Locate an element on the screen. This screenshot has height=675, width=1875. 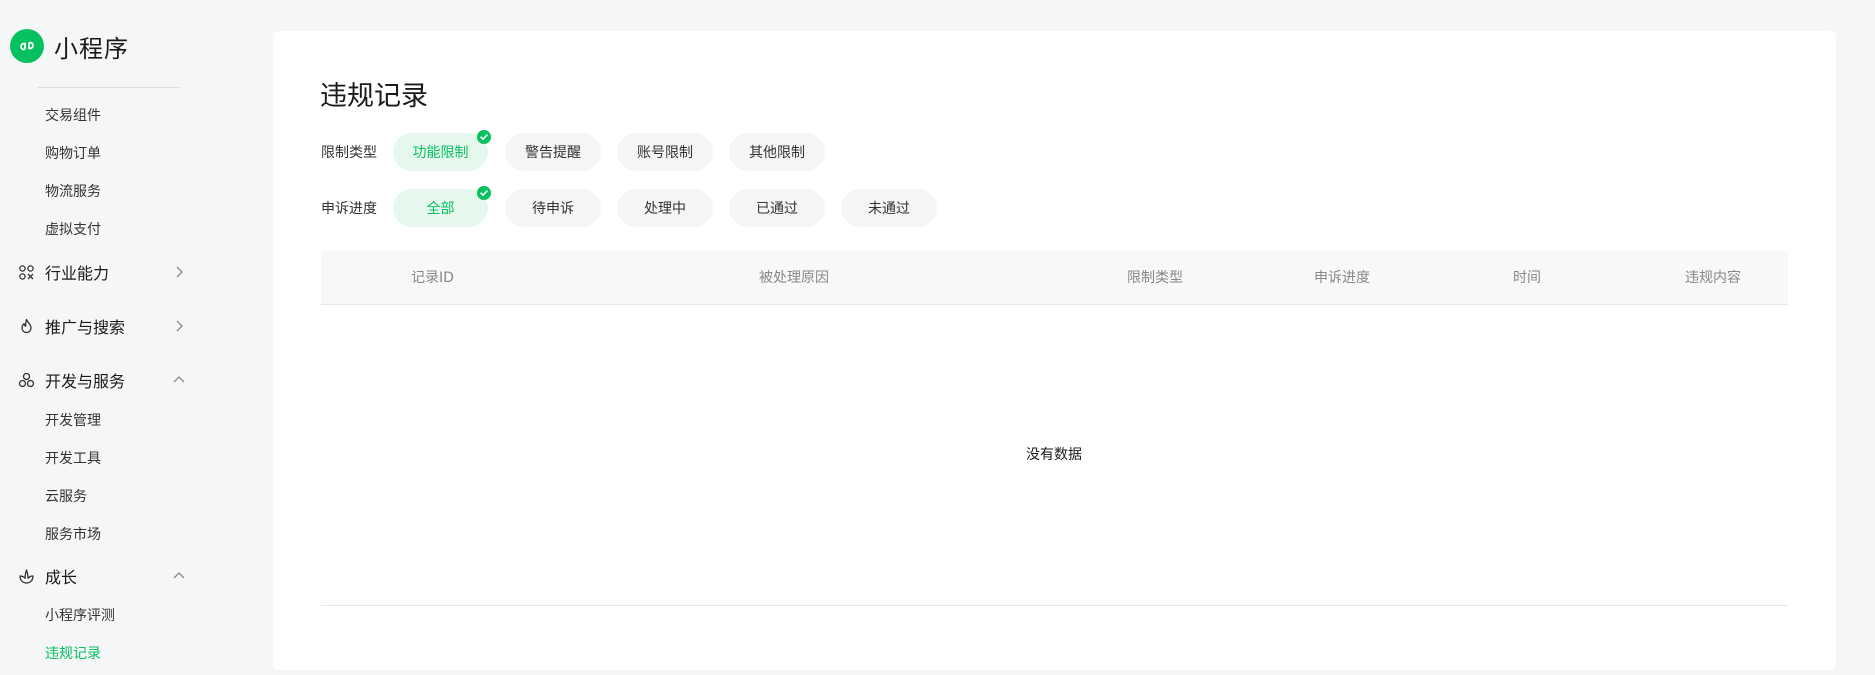
dev-service-icon is located at coordinates (26, 380).